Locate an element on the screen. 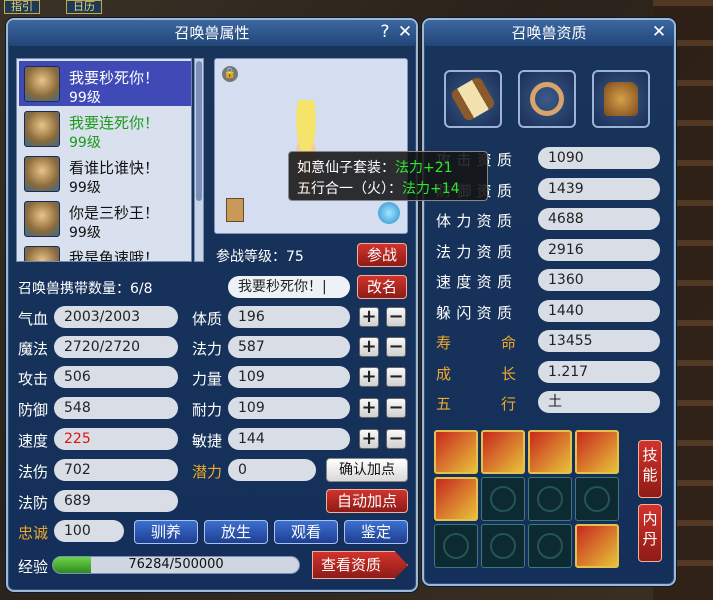 The height and width of the screenshot is (600, 713). pet-avatar is located at coordinates (42, 84).